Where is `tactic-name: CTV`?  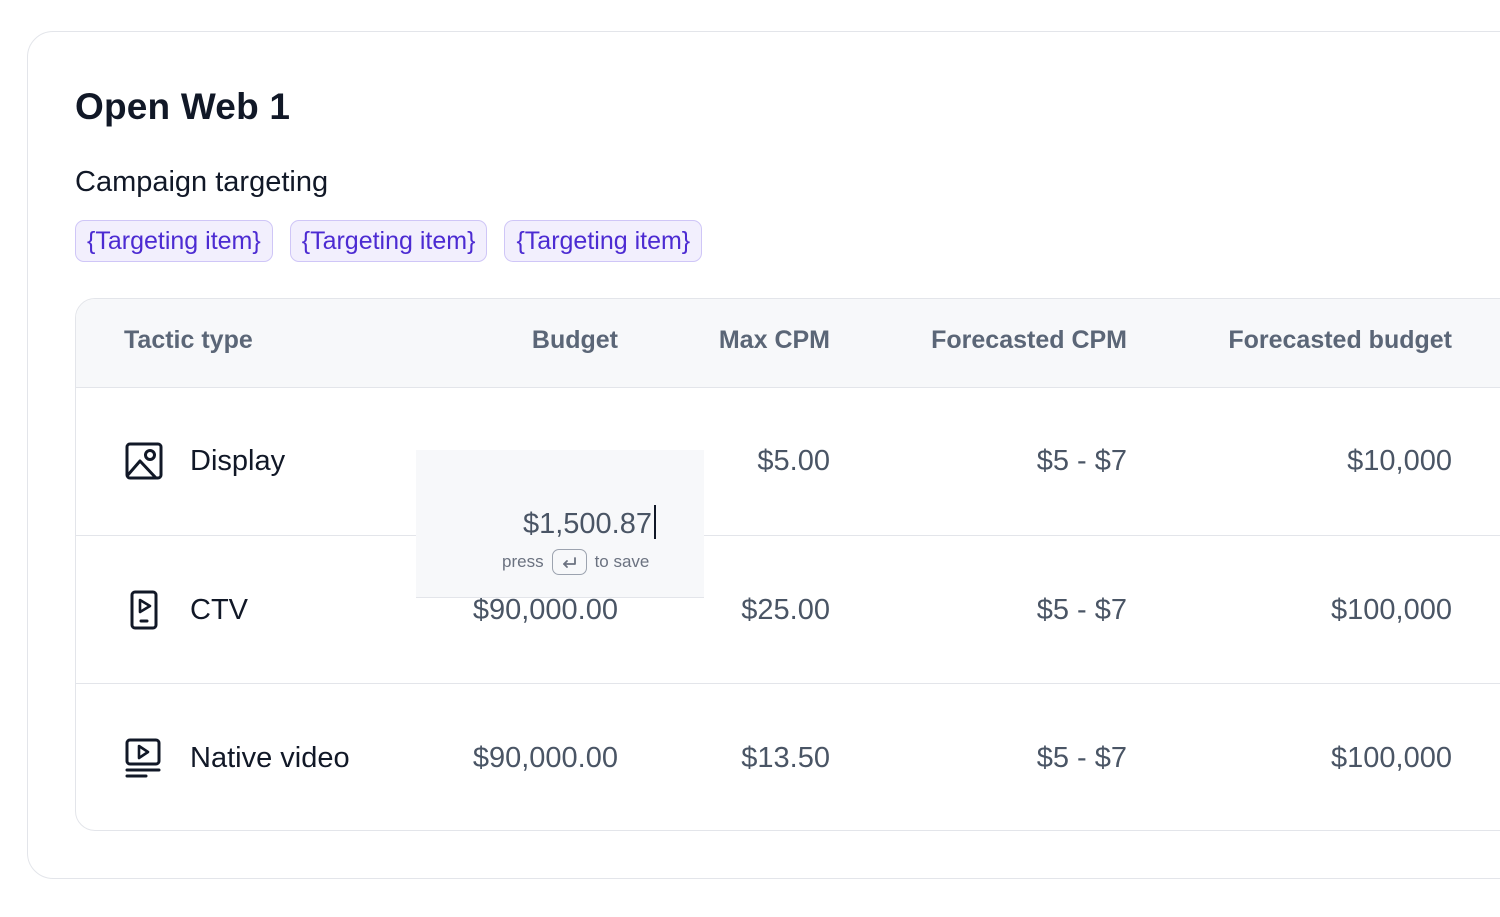 tactic-name: CTV is located at coordinates (219, 610).